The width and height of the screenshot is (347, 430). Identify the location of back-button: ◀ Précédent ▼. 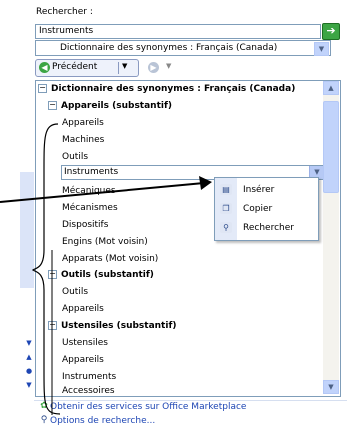
(87, 68).